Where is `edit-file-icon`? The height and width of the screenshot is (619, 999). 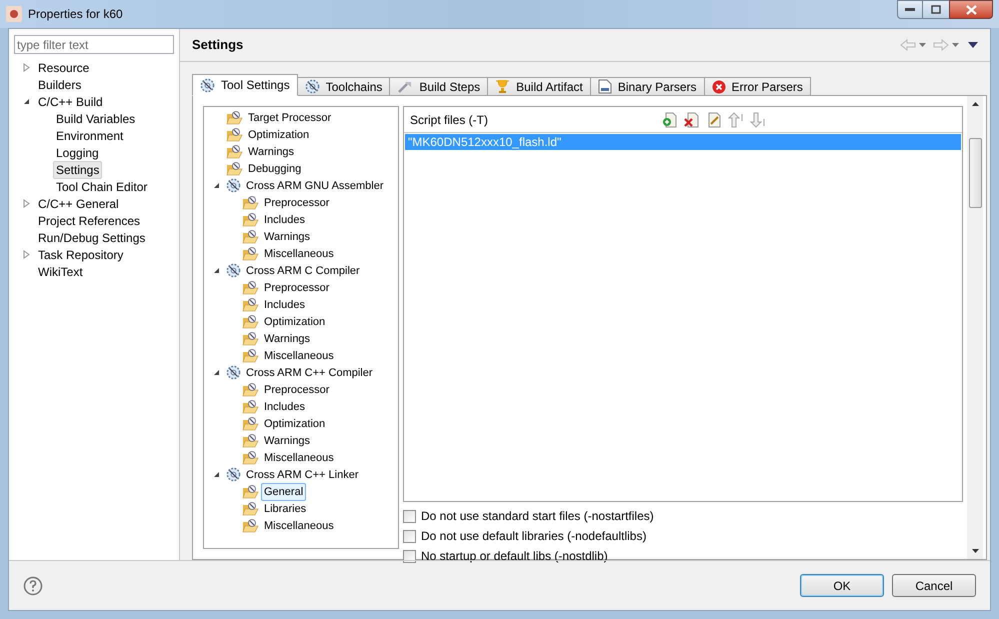 edit-file-icon is located at coordinates (714, 120).